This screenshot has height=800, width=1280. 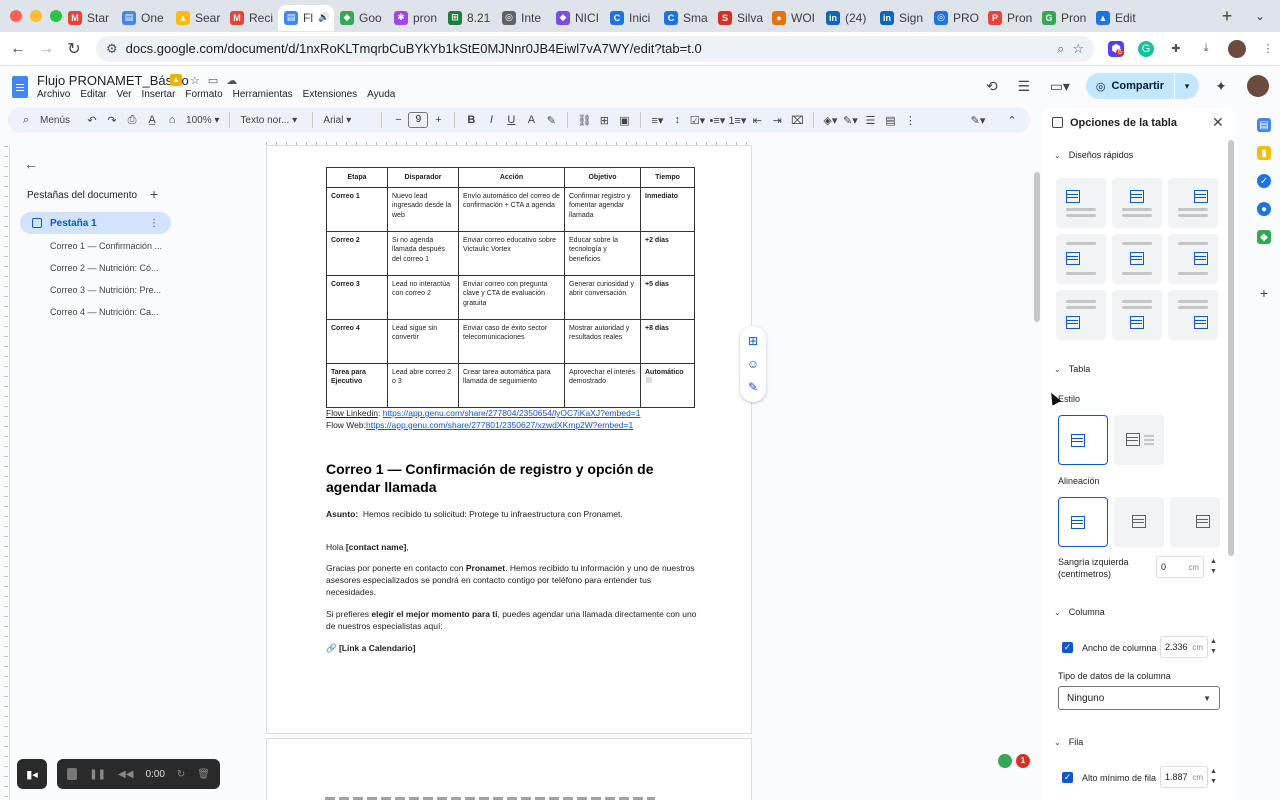 What do you see at coordinates (1079, 612) in the screenshot?
I see `column-section-toggle: ⌄ Columna` at bounding box center [1079, 612].